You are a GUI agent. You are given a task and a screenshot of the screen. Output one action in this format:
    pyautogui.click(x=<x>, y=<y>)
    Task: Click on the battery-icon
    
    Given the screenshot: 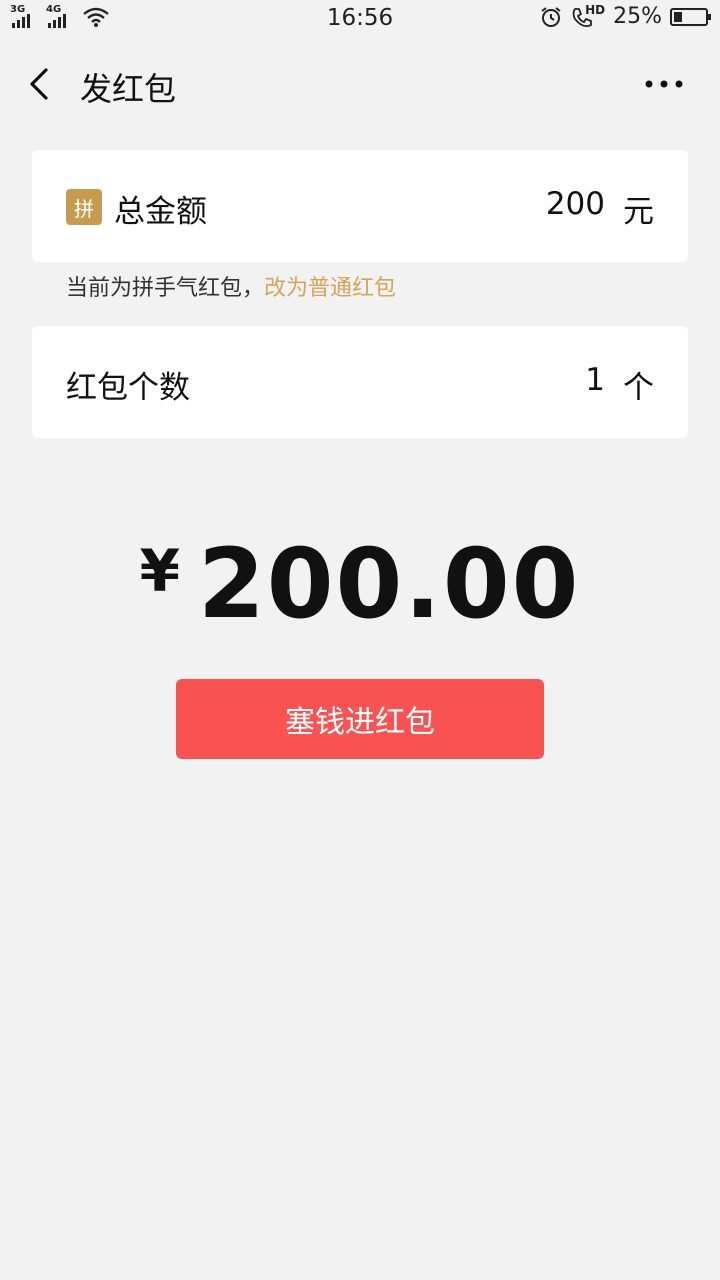 What is the action you would take?
    pyautogui.click(x=690, y=16)
    